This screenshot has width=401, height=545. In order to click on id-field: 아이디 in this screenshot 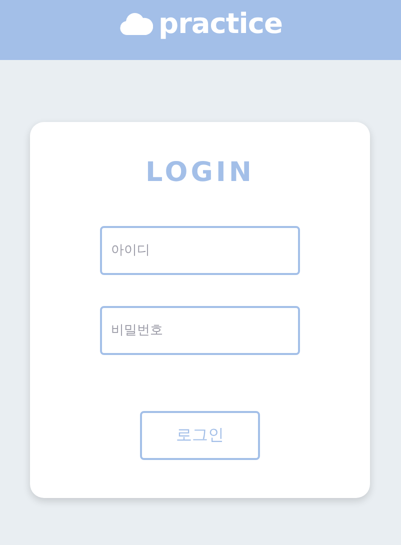, I will do `click(200, 250)`.